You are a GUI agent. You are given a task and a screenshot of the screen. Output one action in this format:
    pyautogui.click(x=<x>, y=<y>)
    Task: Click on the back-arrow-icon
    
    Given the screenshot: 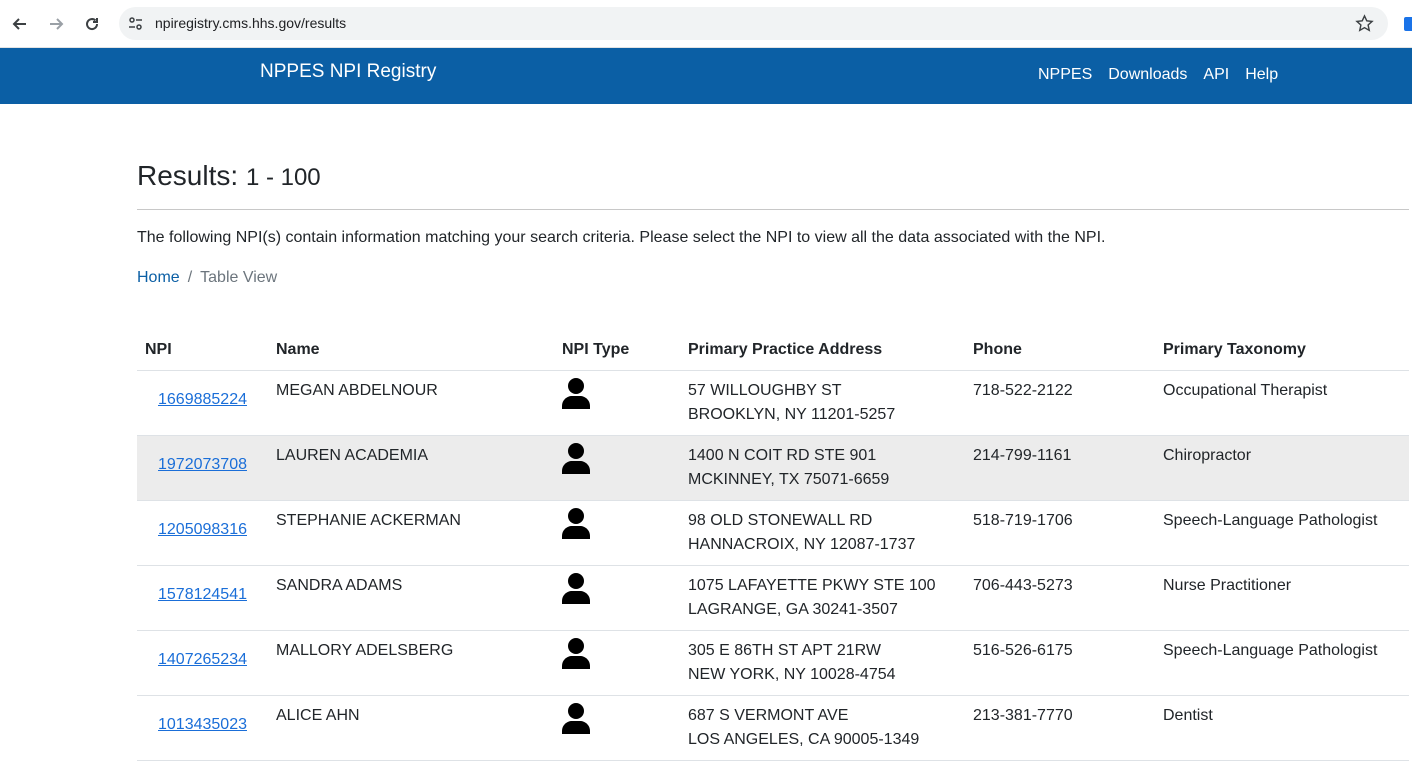 What is the action you would take?
    pyautogui.click(x=19, y=24)
    